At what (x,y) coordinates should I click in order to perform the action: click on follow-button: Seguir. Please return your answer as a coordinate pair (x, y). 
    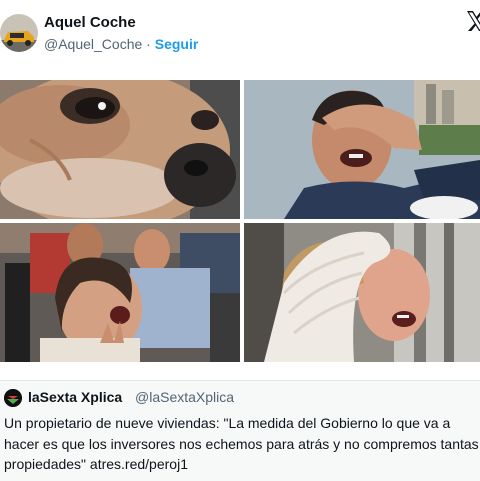
    Looking at the image, I should click on (177, 44).